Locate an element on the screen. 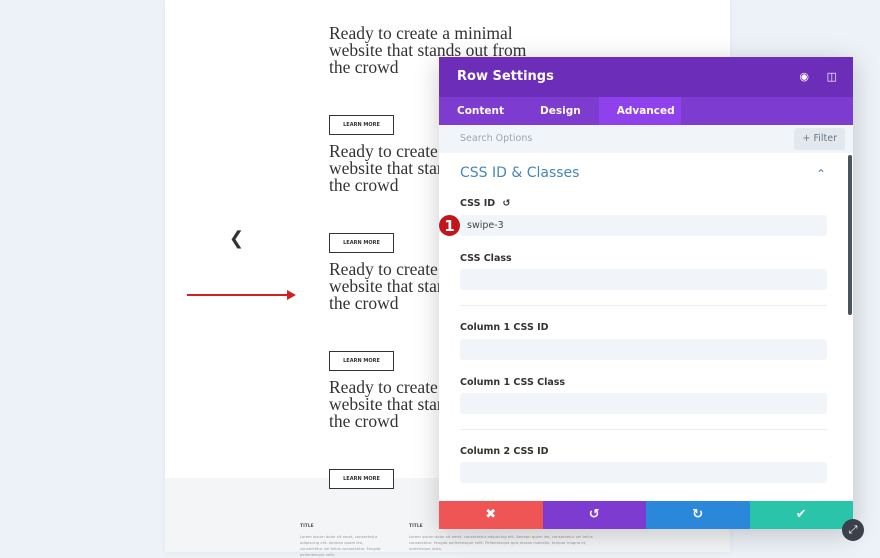  column-2-css-id-input is located at coordinates (643, 472).